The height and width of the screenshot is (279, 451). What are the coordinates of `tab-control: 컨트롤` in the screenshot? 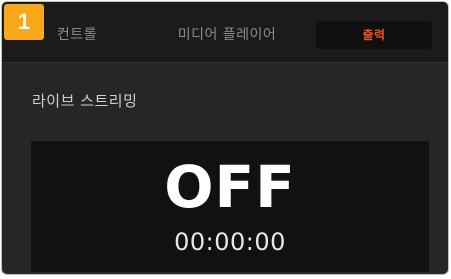 It's located at (77, 35).